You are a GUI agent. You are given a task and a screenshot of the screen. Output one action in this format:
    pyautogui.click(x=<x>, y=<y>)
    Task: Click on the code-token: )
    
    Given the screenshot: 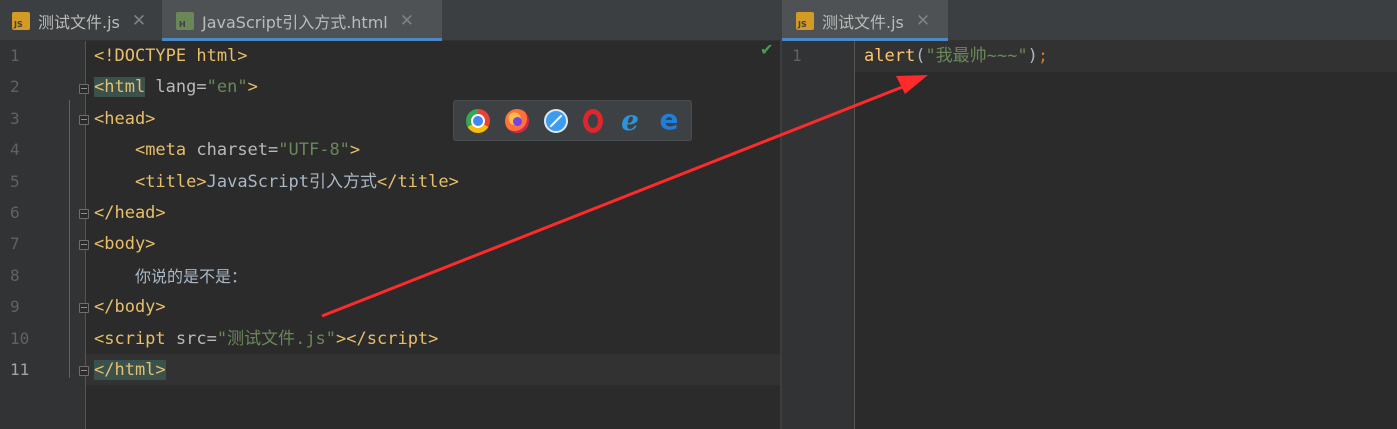 What is the action you would take?
    pyautogui.click(x=1032, y=56)
    